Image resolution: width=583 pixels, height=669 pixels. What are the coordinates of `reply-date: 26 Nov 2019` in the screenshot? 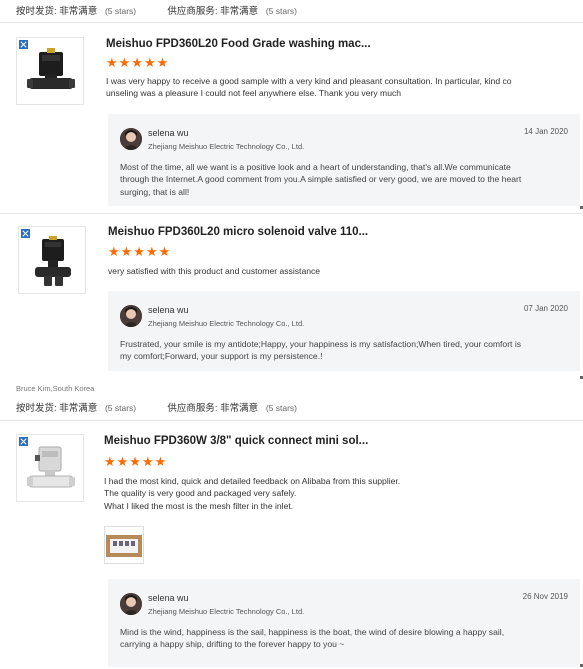 It's located at (545, 596).